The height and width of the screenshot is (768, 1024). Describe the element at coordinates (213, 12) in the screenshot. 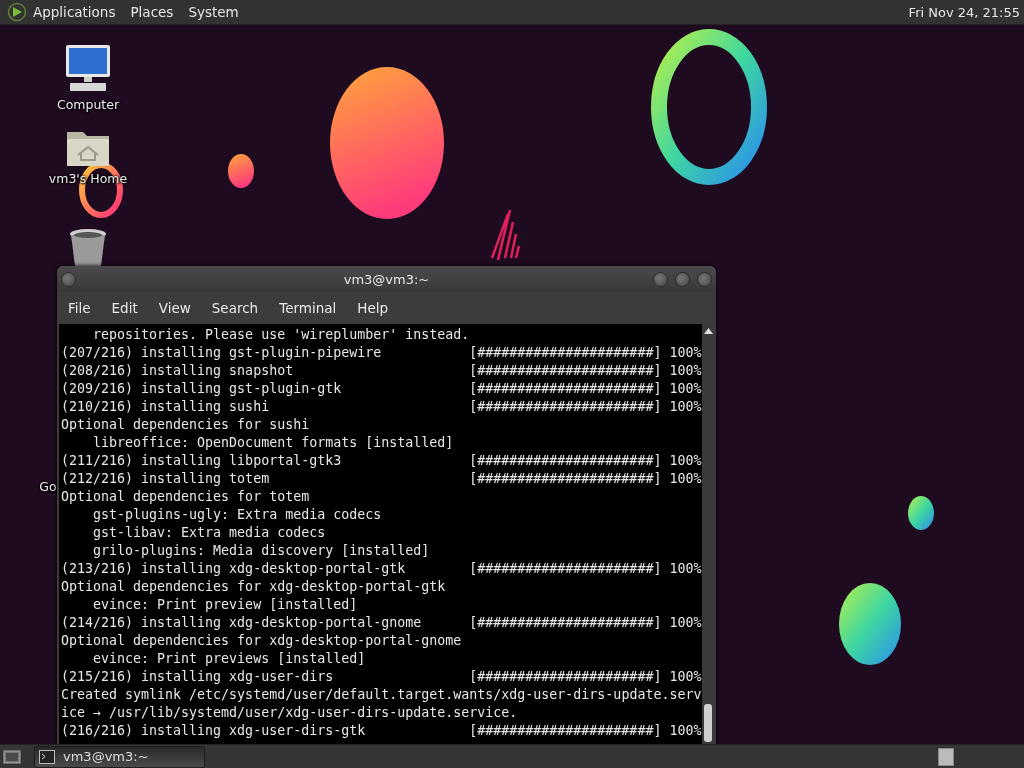

I see `panel-menu: System` at that location.